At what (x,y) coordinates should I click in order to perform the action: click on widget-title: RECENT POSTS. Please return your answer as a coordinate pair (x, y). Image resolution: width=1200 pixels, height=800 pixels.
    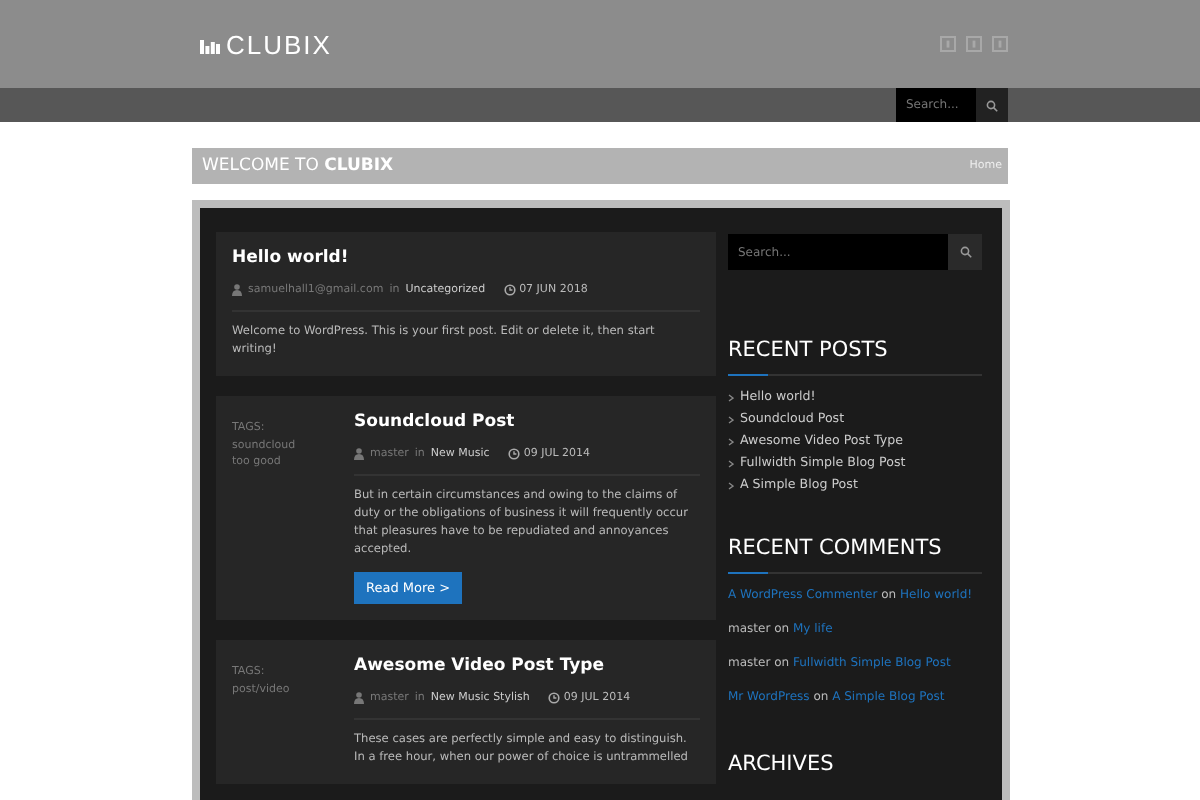
    Looking at the image, I should click on (809, 350).